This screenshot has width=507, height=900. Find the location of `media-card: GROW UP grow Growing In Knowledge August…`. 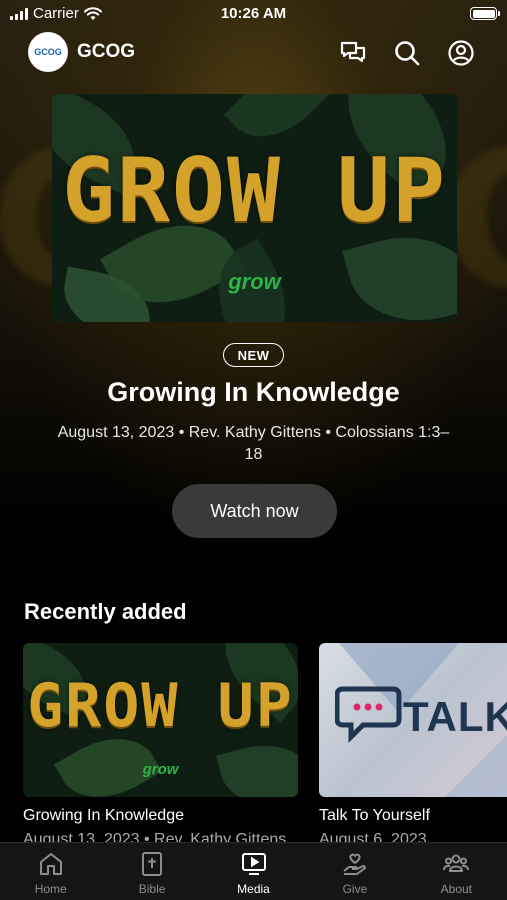

media-card: GROW UP grow Growing In Knowledge August… is located at coordinates (160, 746).